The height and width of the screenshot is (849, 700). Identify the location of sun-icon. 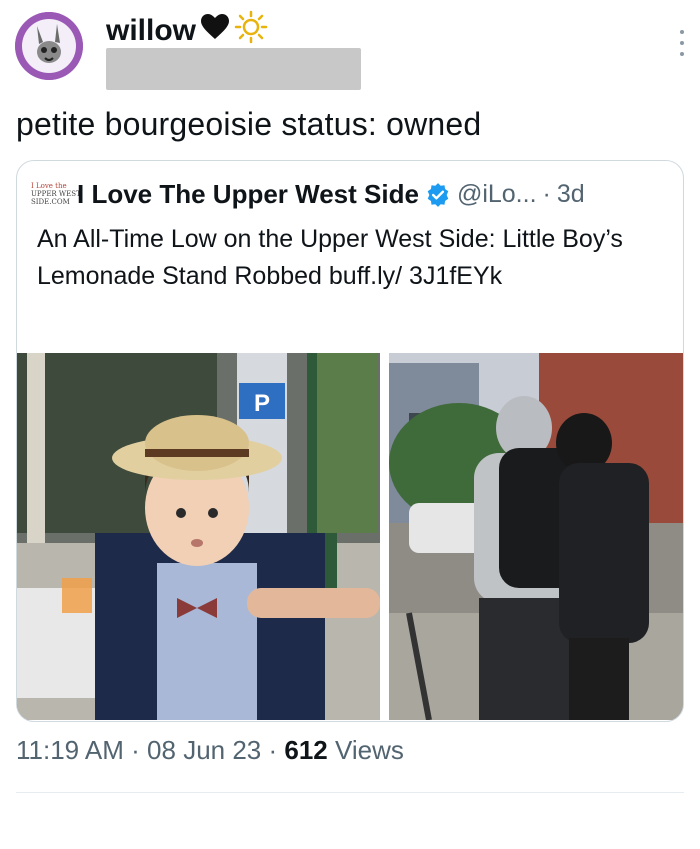
(251, 31).